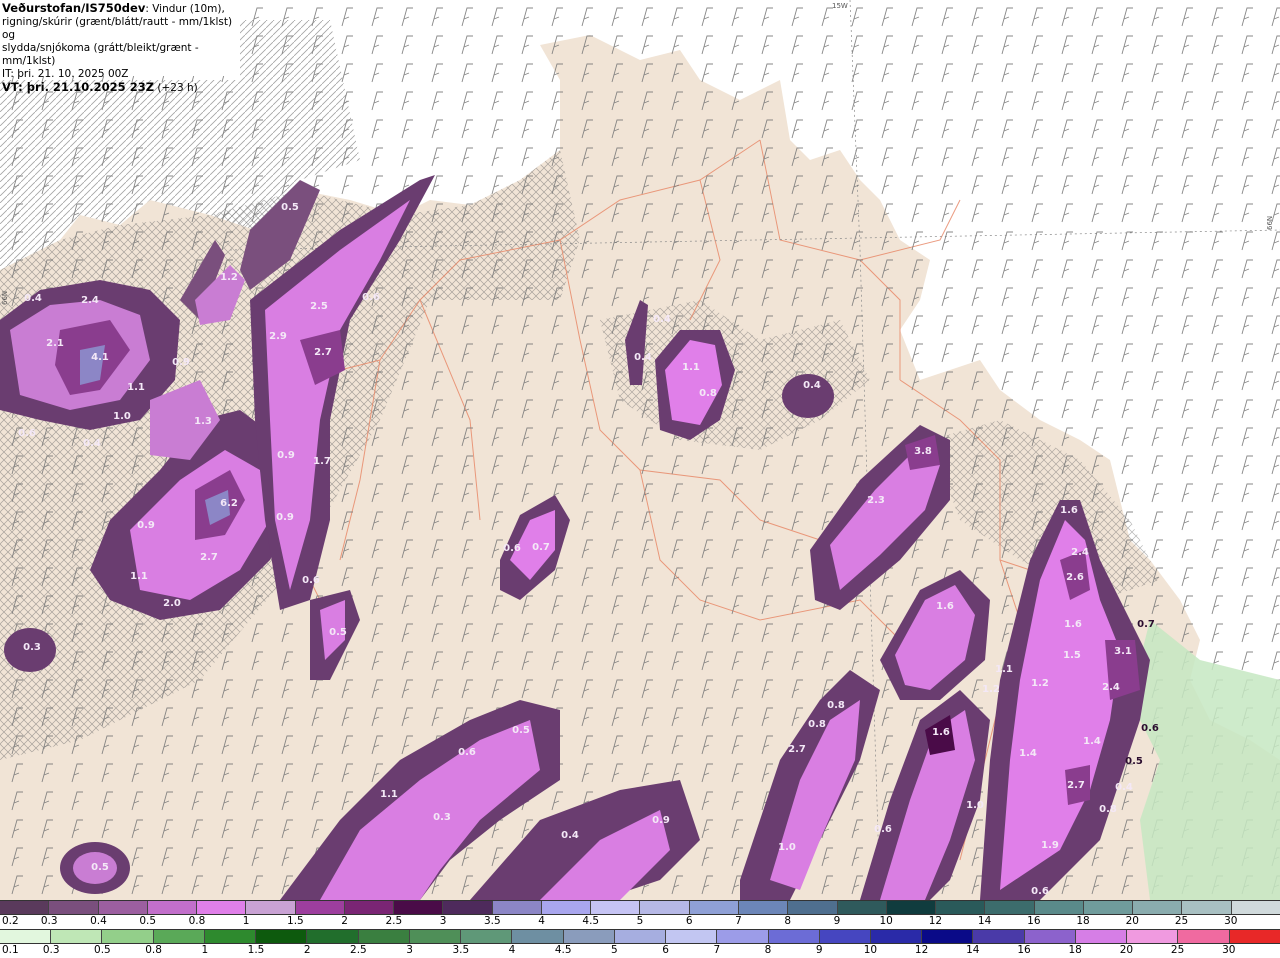  What do you see at coordinates (256, 950) in the screenshot?
I see `legend-label: 1.5` at bounding box center [256, 950].